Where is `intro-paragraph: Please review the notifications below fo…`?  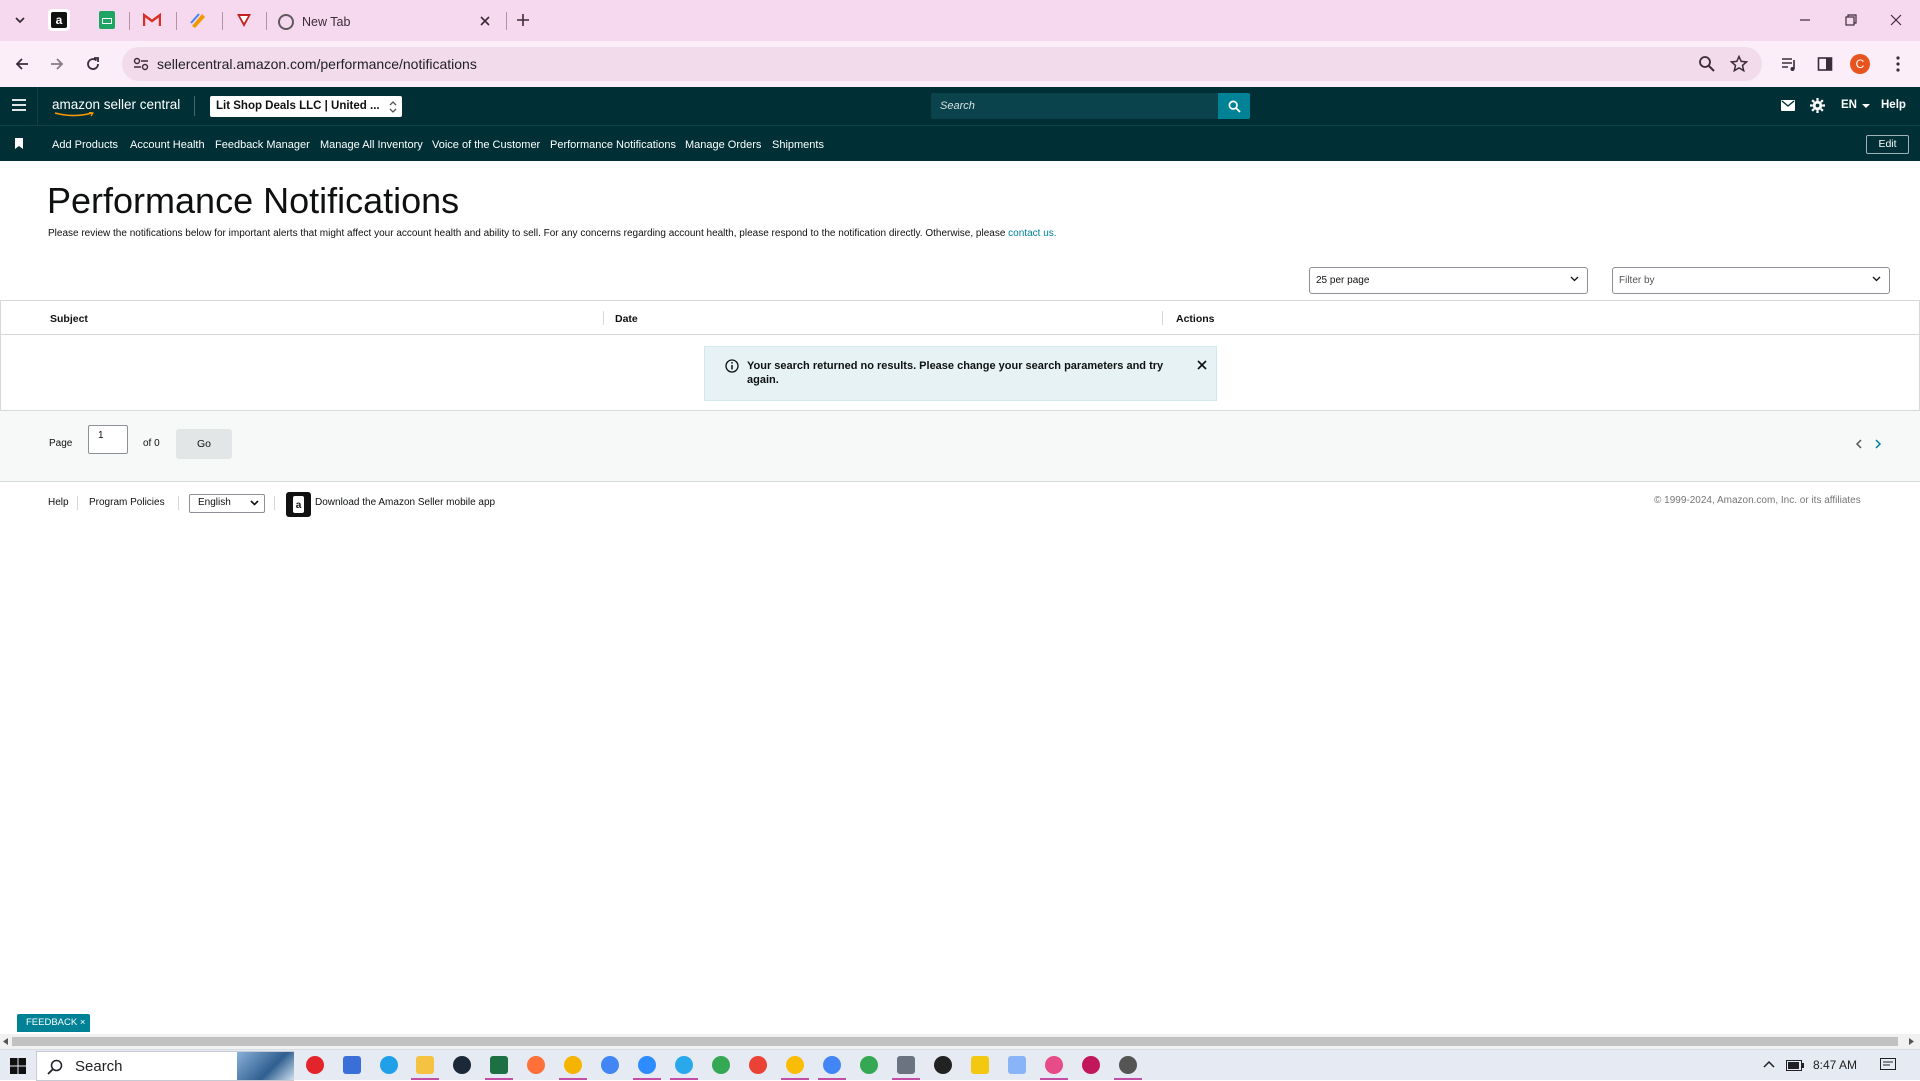
intro-paragraph: Please review the notifications below fo… is located at coordinates (552, 233).